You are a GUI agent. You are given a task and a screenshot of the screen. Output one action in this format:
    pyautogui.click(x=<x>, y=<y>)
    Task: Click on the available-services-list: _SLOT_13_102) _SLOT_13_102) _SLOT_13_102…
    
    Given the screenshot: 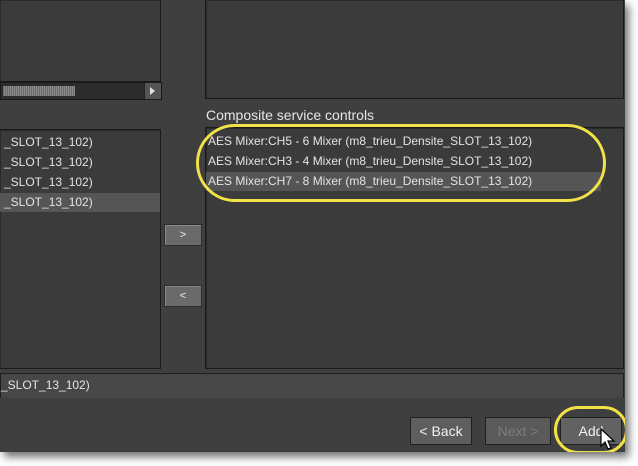 What is the action you would take?
    pyautogui.click(x=80, y=249)
    